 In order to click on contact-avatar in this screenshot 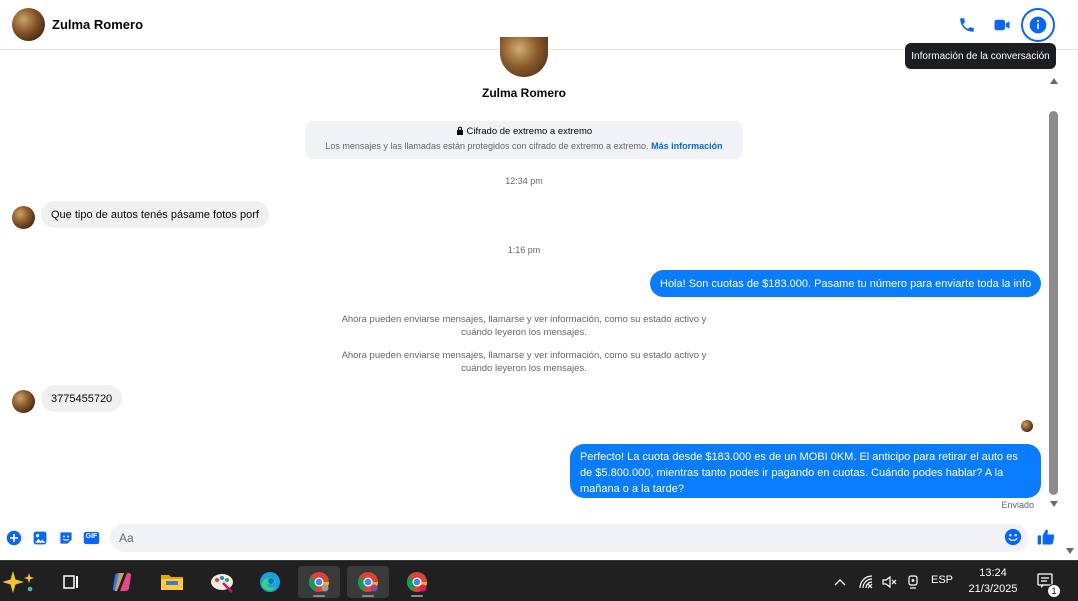, I will do `click(28, 24)`.